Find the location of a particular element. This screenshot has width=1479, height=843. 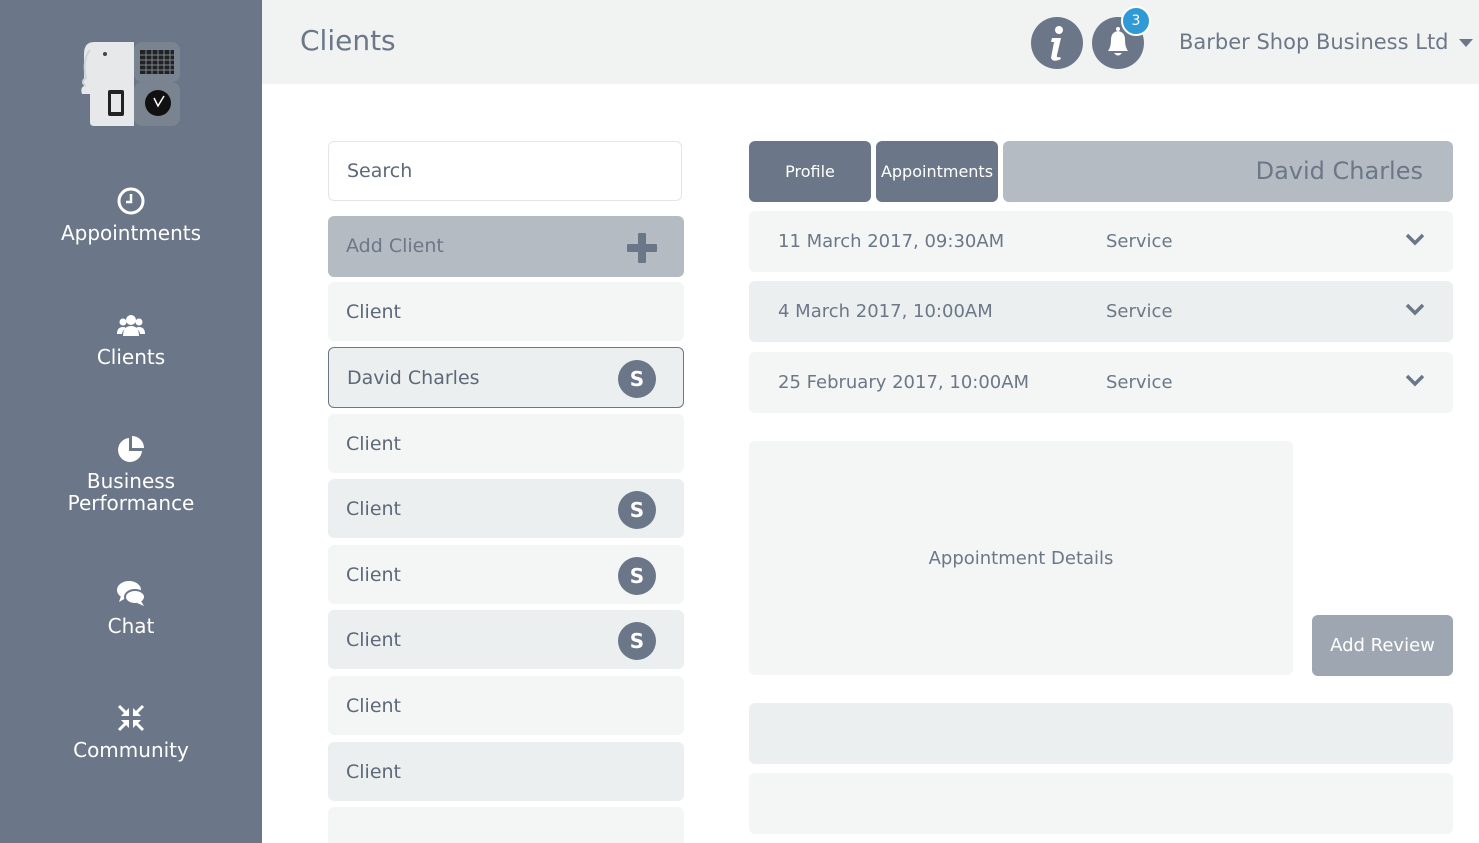

compress-arrows-icon is located at coordinates (131, 718).